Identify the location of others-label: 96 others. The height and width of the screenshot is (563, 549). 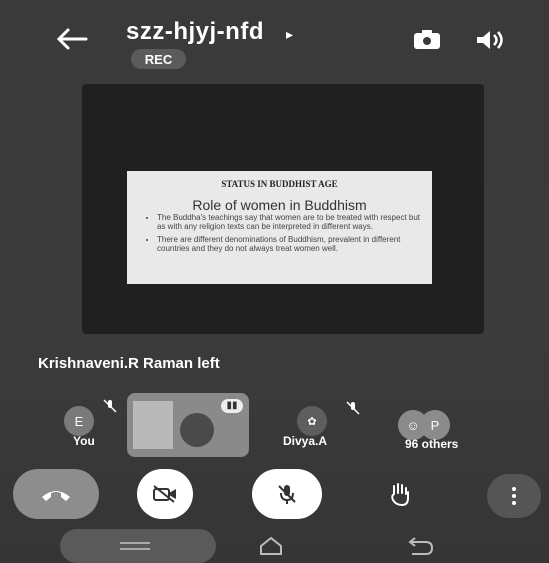
(431, 444).